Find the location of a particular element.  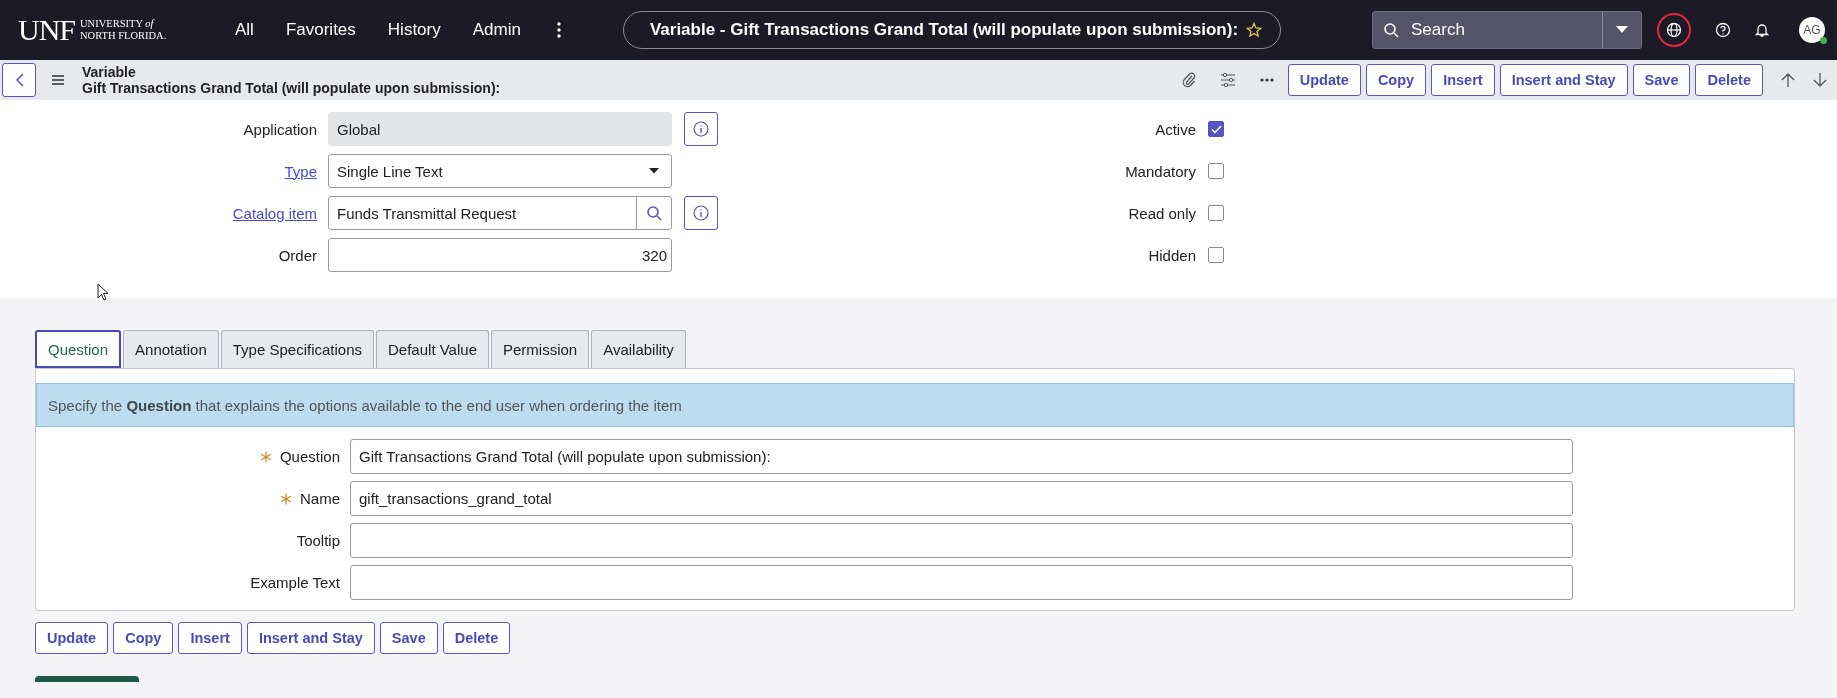

checkmark-icon is located at coordinates (1216, 129).